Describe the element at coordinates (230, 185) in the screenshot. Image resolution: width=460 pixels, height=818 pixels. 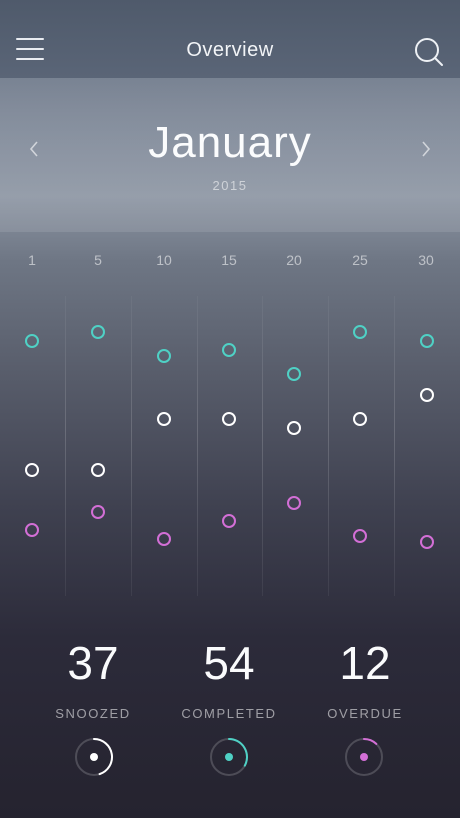
I see `year-label: 2015` at that location.